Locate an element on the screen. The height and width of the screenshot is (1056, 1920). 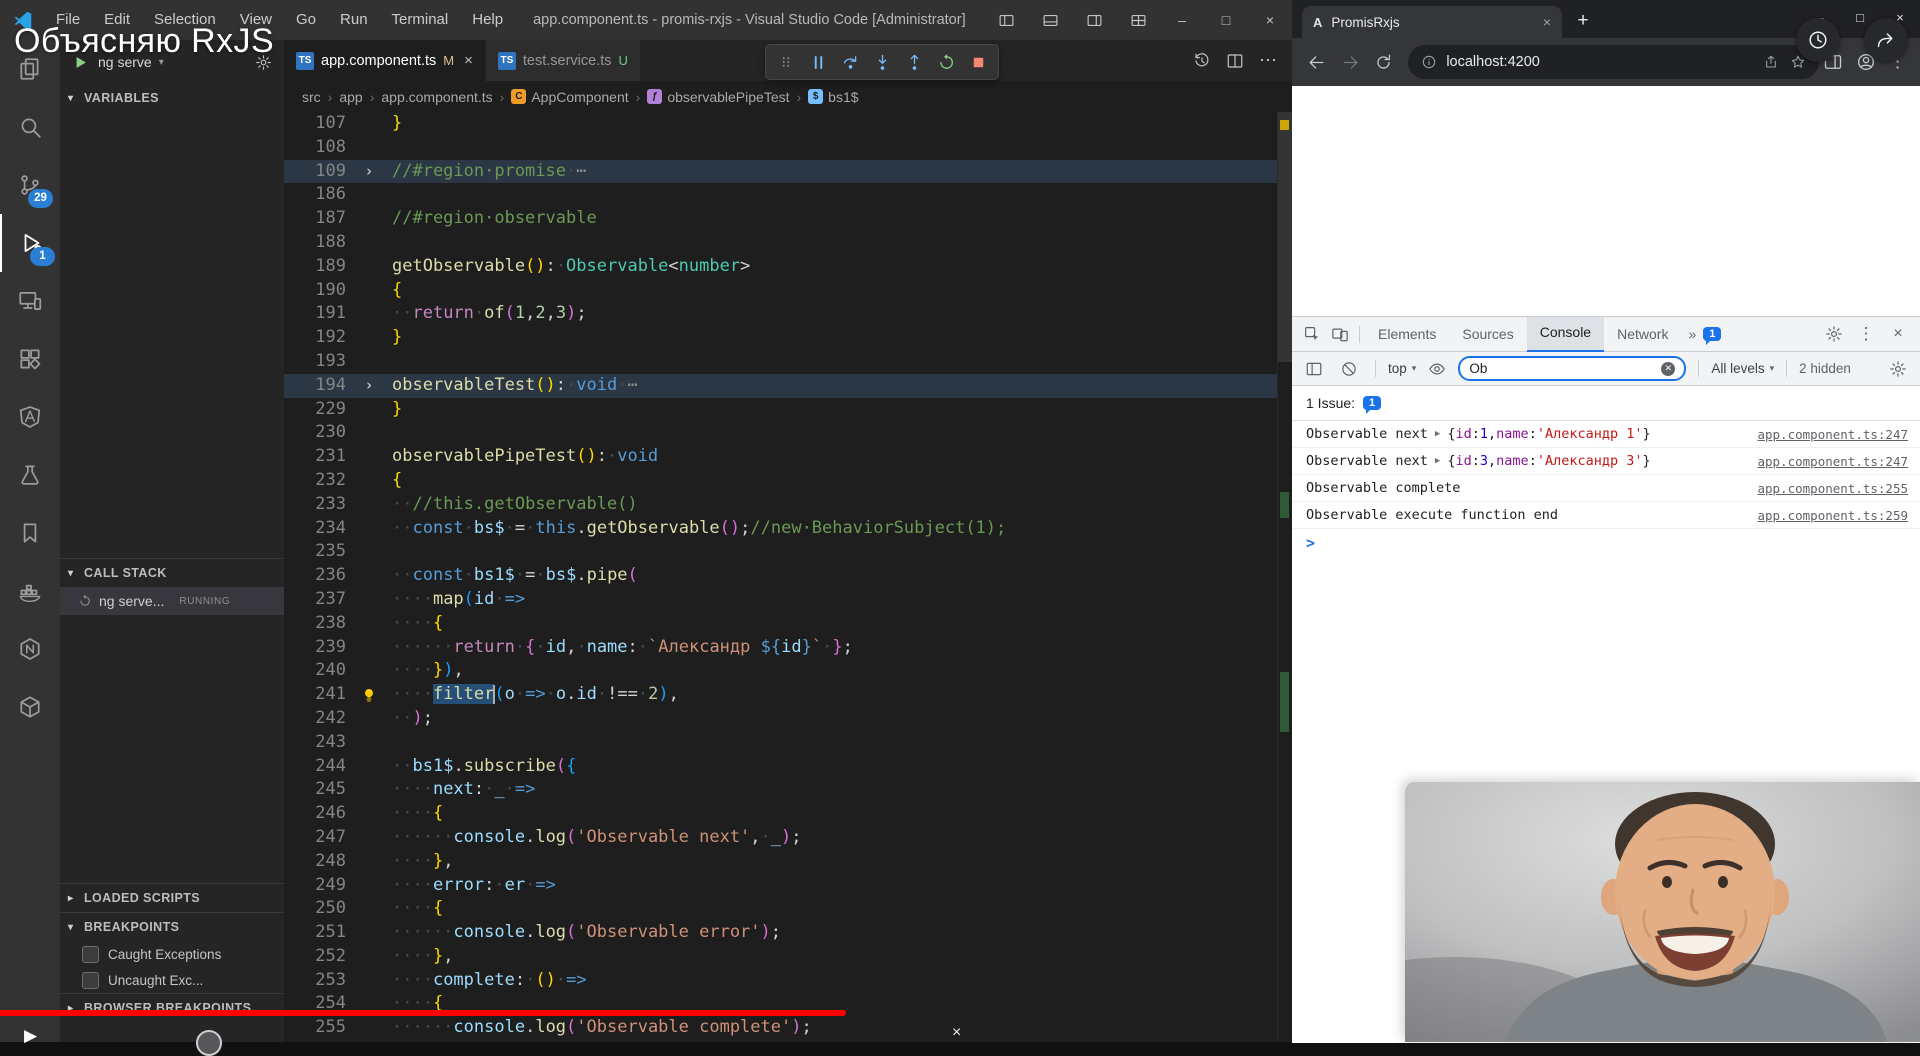
code-line-107: 107} is located at coordinates (781, 124).